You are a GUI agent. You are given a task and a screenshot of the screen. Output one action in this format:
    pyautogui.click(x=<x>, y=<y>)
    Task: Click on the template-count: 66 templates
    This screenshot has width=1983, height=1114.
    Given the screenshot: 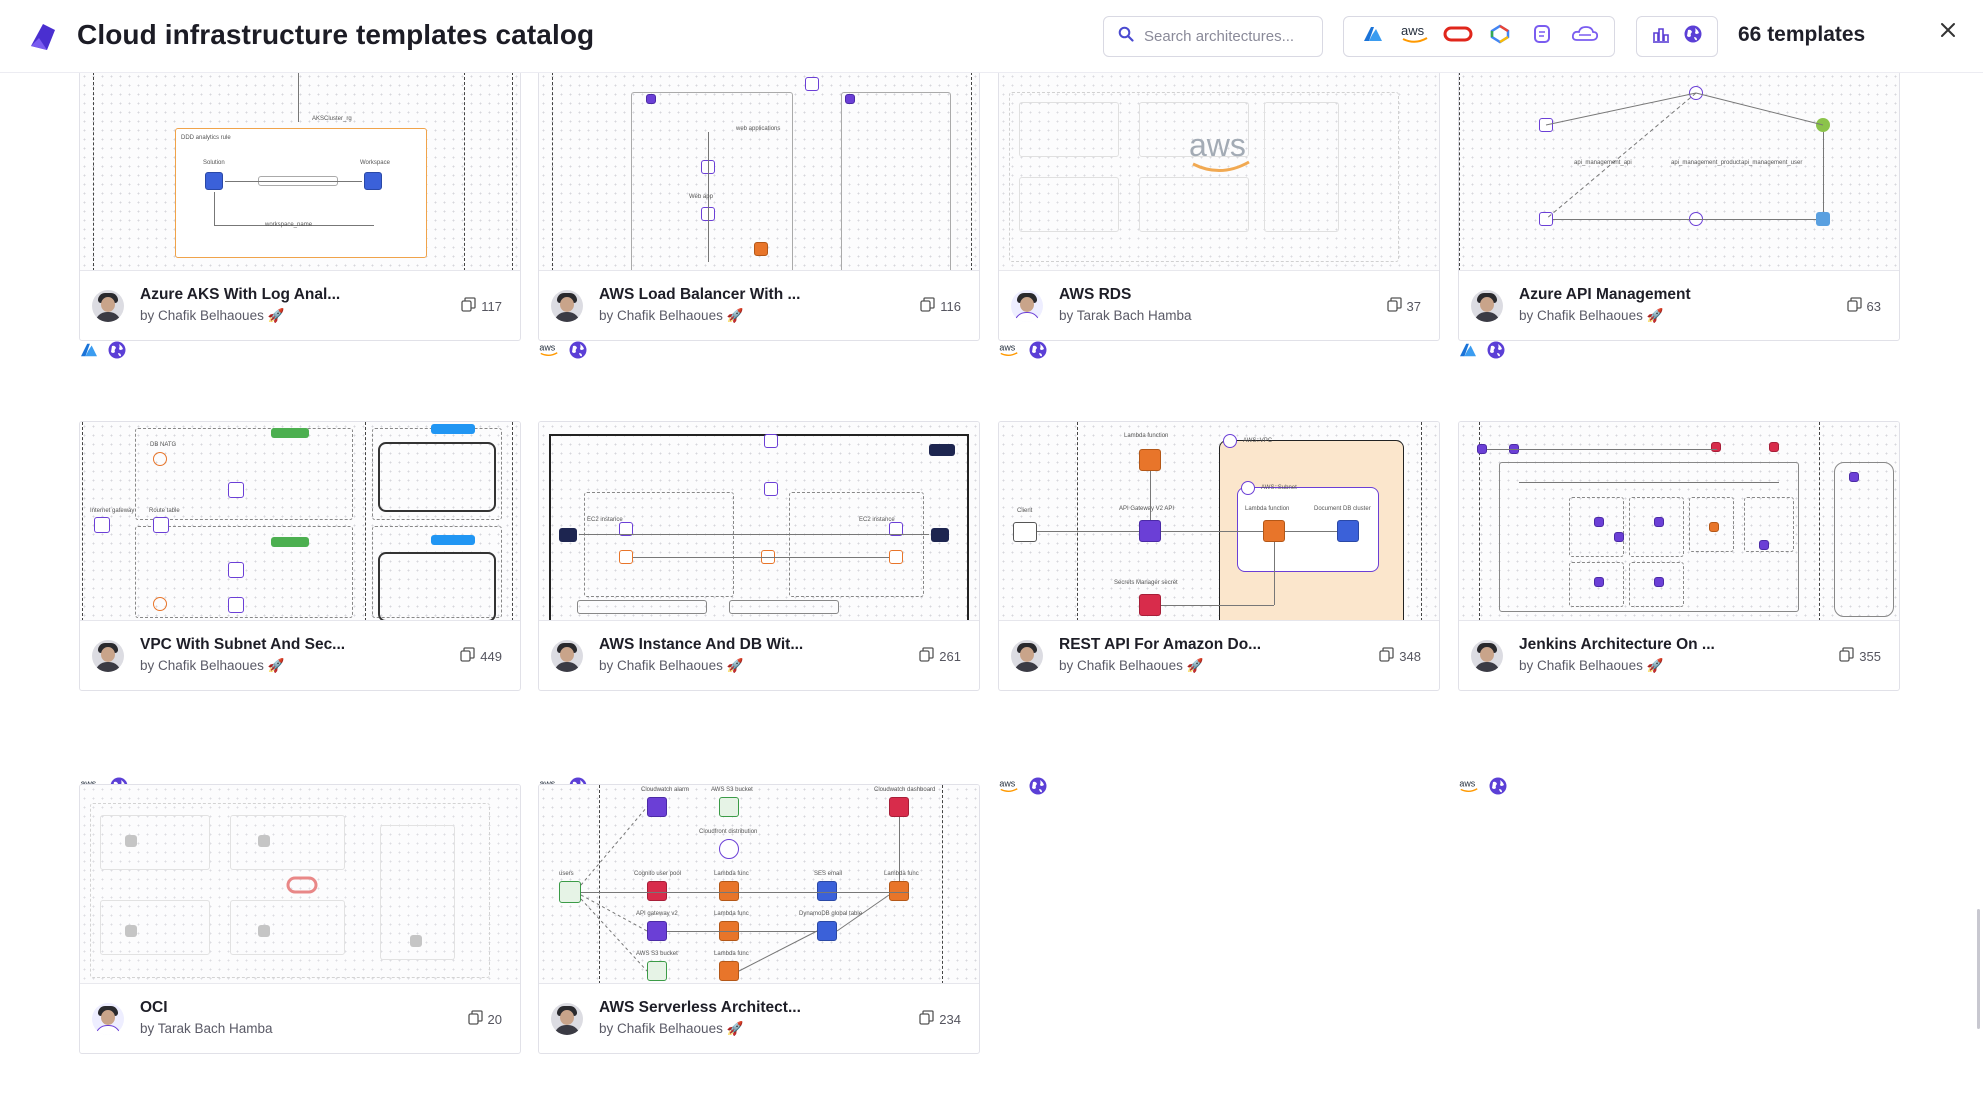 What is the action you would take?
    pyautogui.click(x=1802, y=34)
    